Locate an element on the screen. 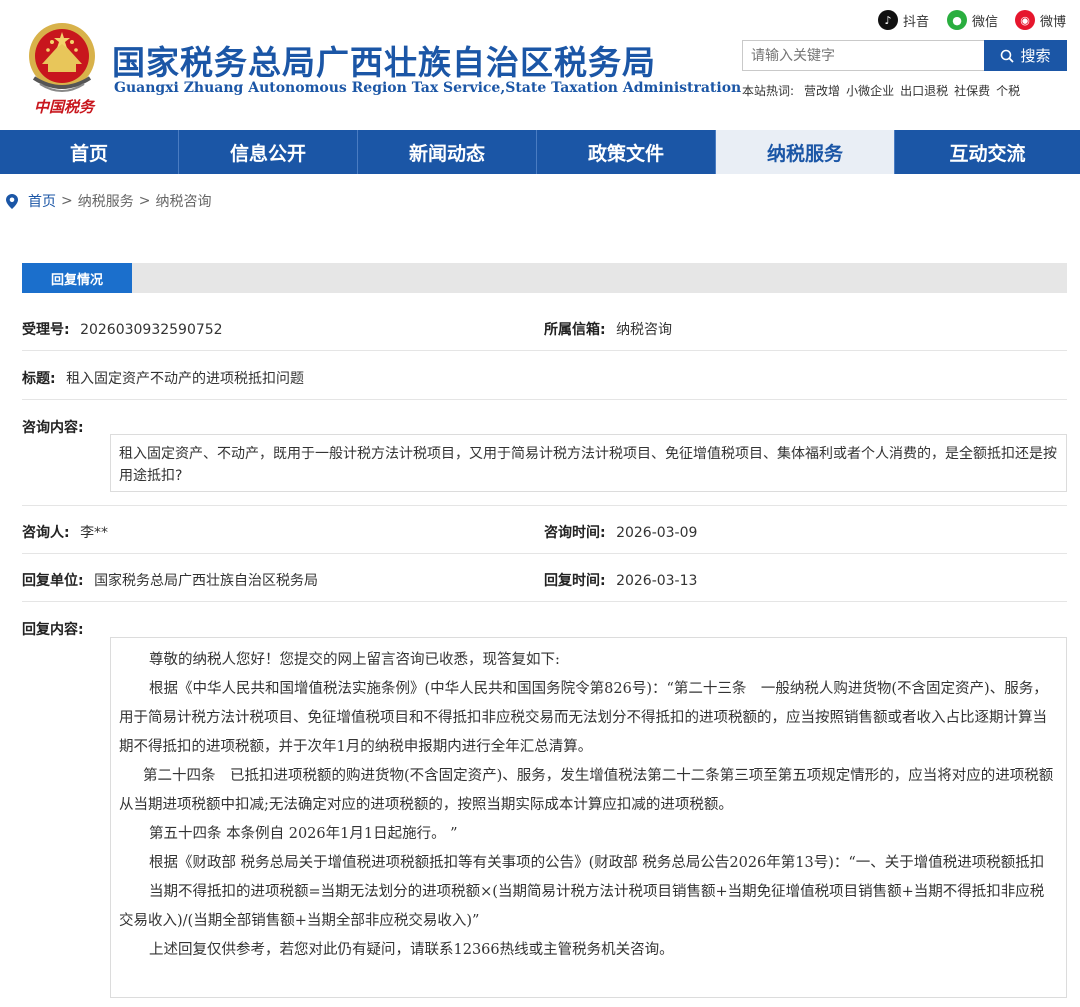  reply-unit-label: 回复单位: is located at coordinates (53, 581).